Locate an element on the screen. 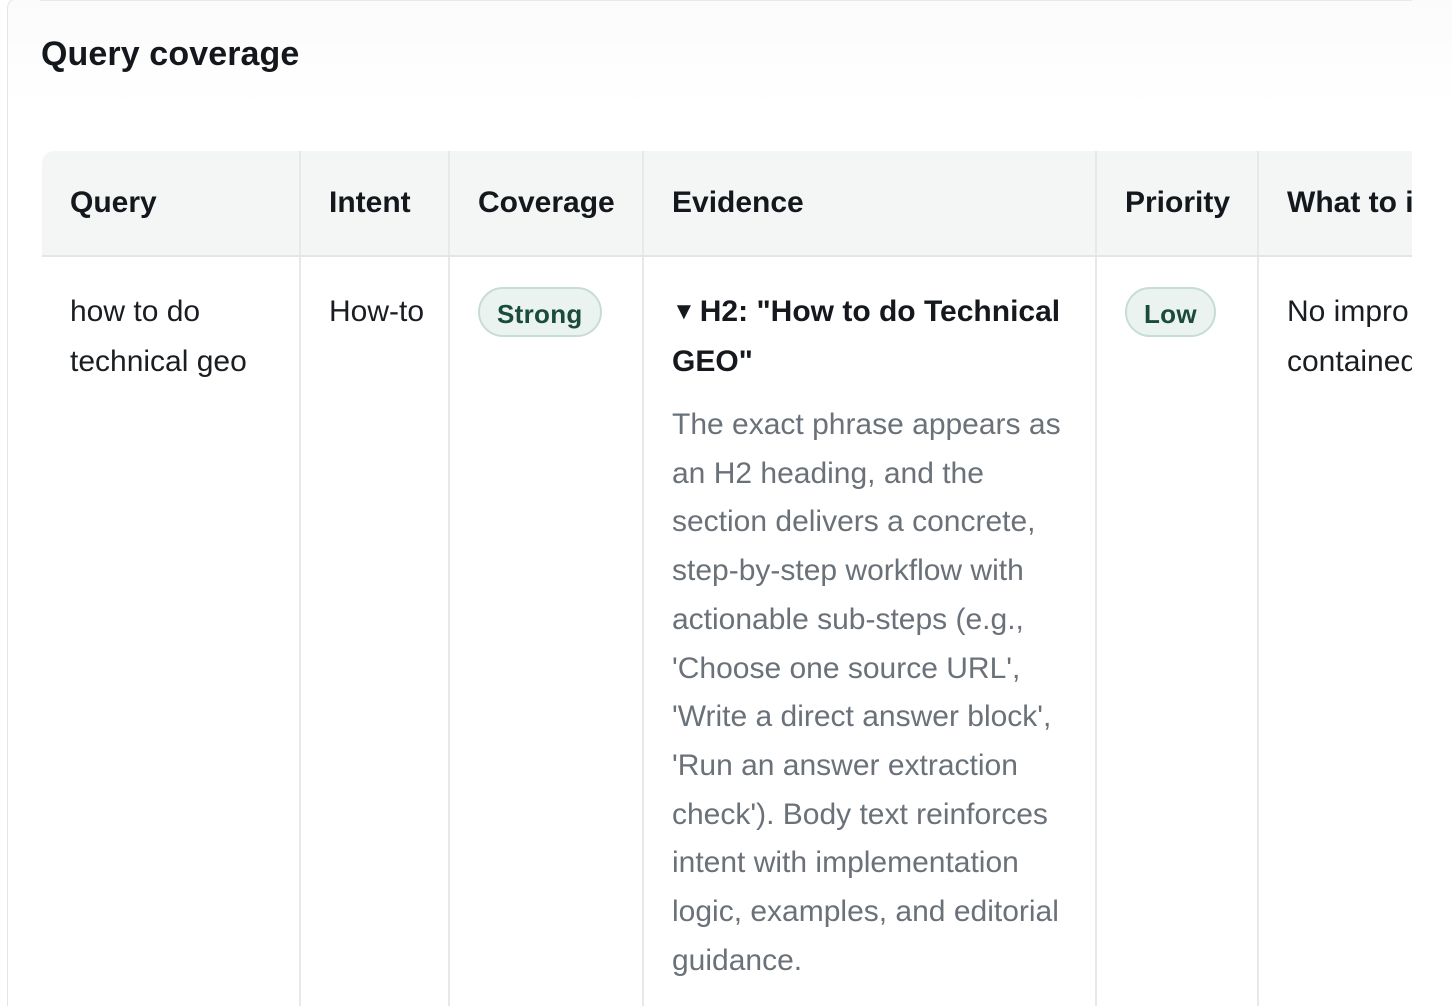  header-priority: Priority is located at coordinates (1177, 204).